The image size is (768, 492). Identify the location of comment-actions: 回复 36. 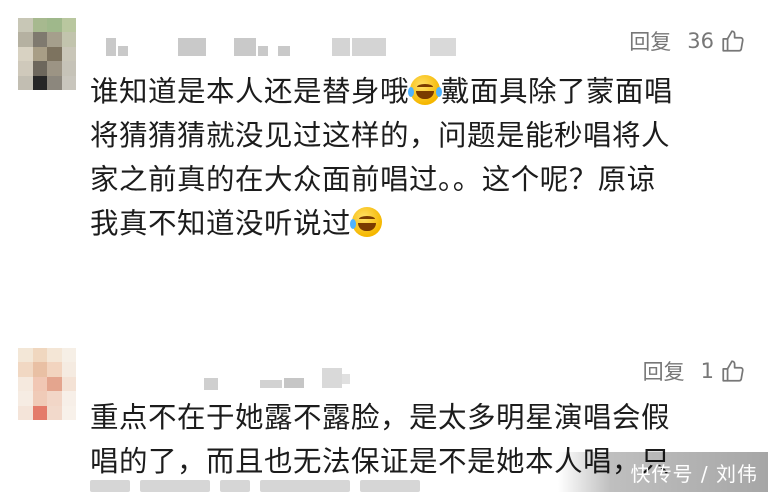
(687, 41).